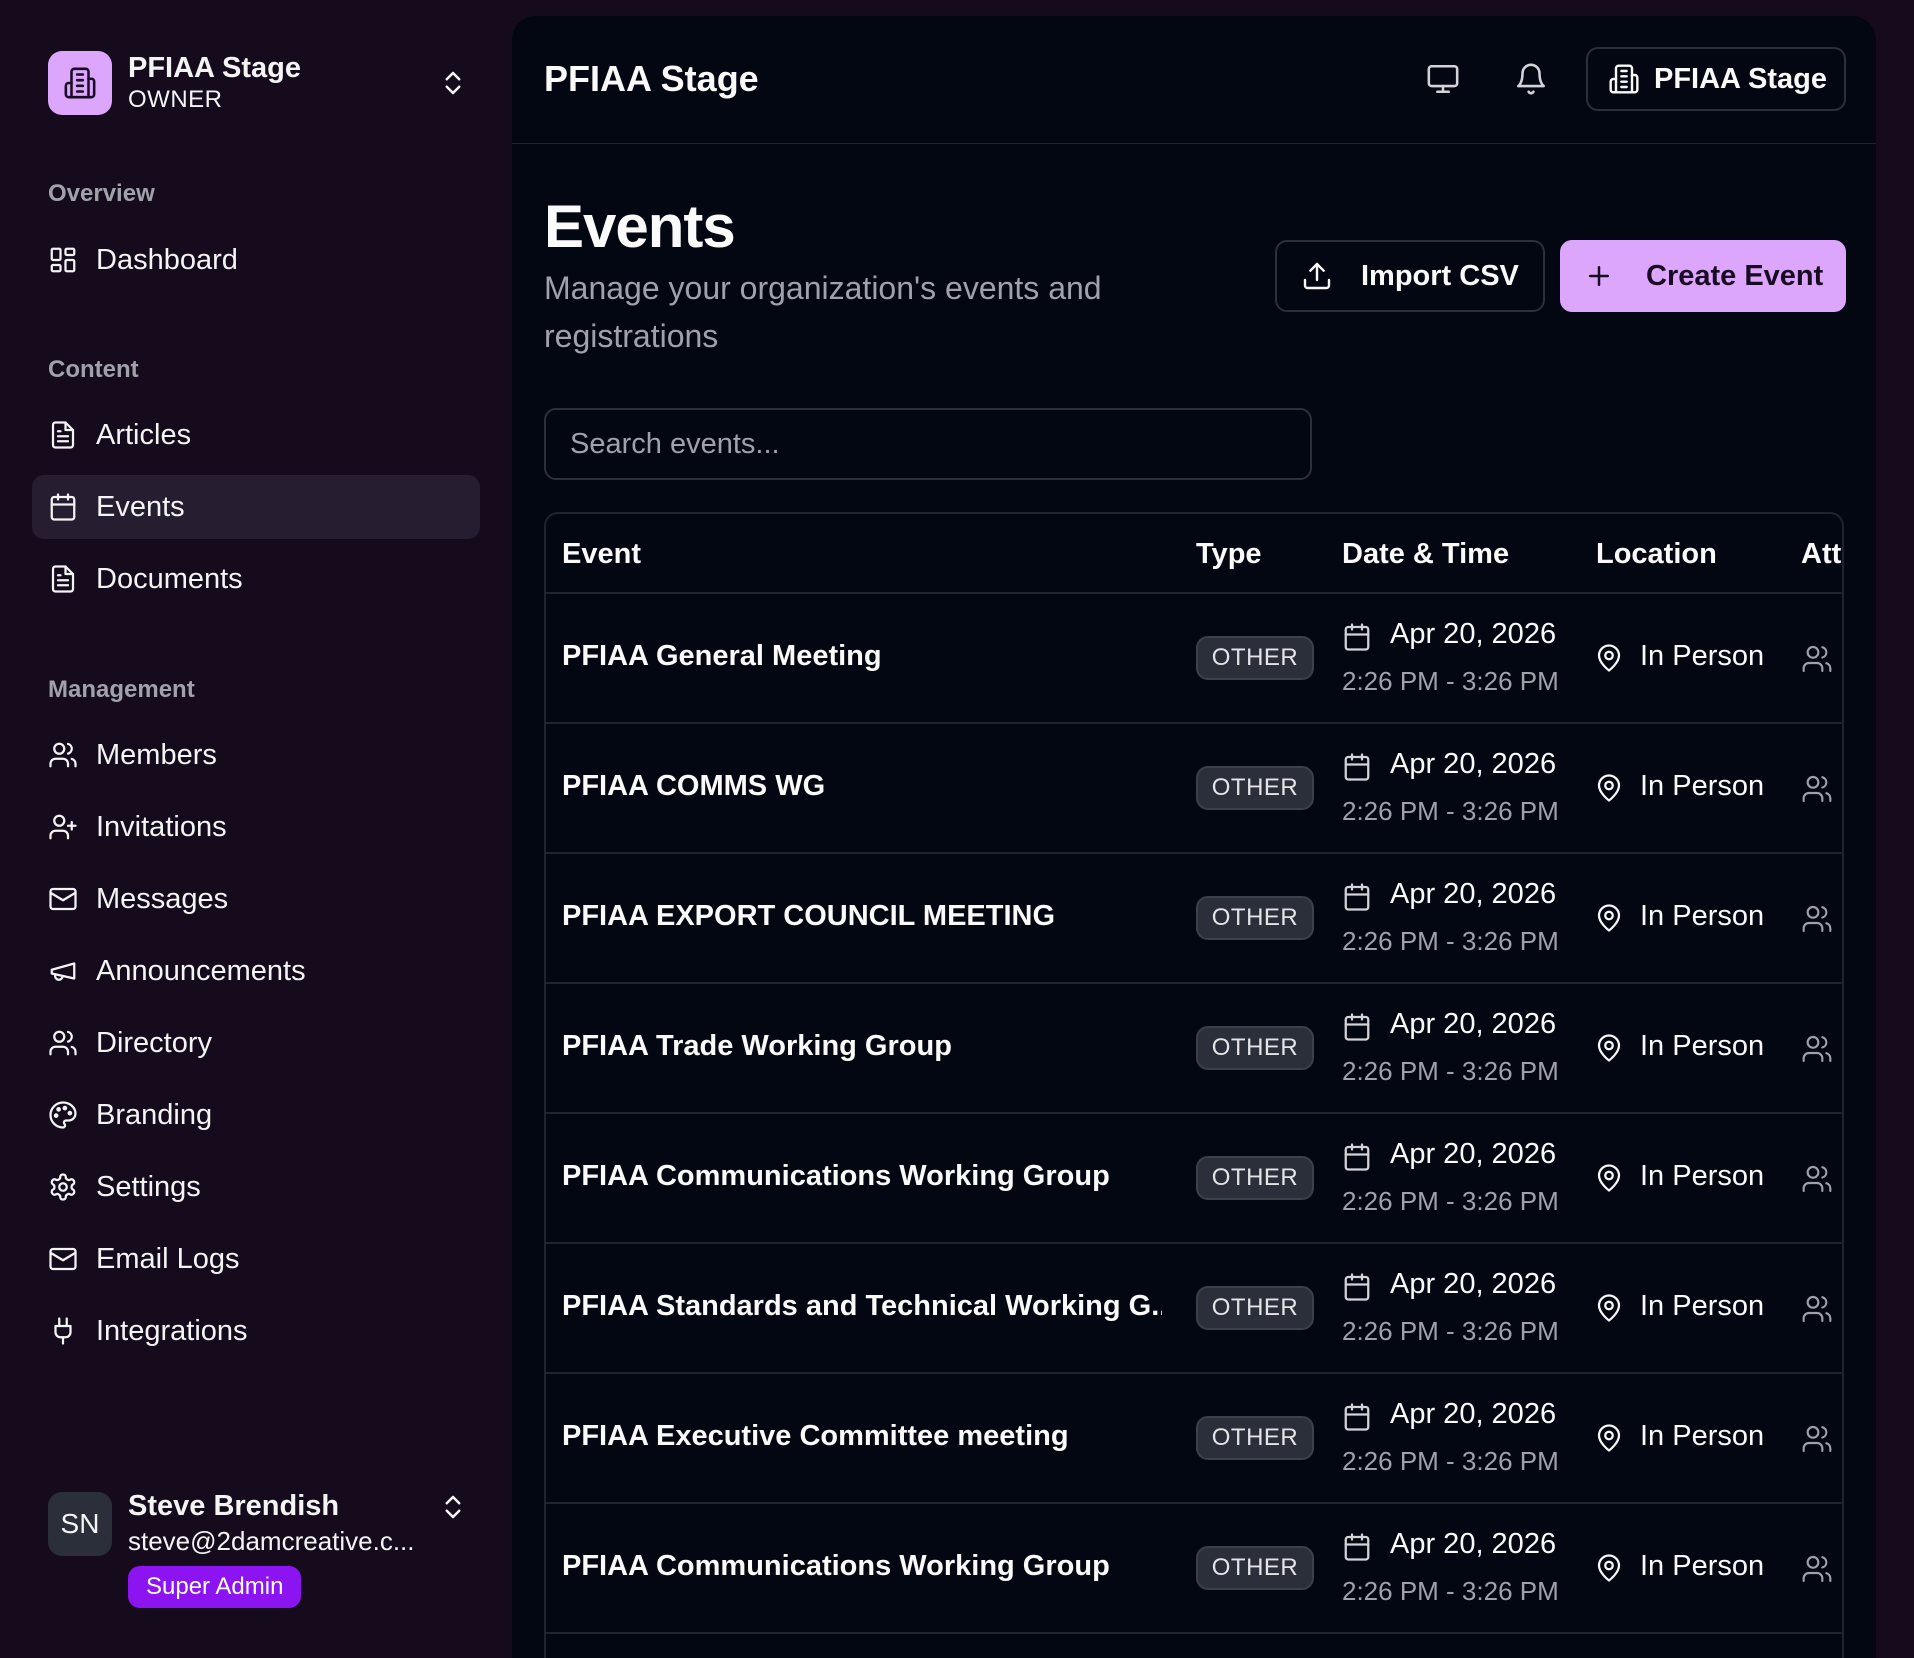 The width and height of the screenshot is (1914, 1658). What do you see at coordinates (256, 1115) in the screenshot?
I see `sidebar-item-branding: Branding` at bounding box center [256, 1115].